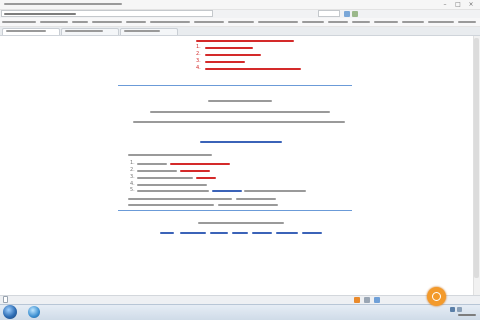 Image resolution: width=480 pixels, height=320 pixels. What do you see at coordinates (198, 47) in the screenshot?
I see `notice-item-number: 1.` at bounding box center [198, 47].